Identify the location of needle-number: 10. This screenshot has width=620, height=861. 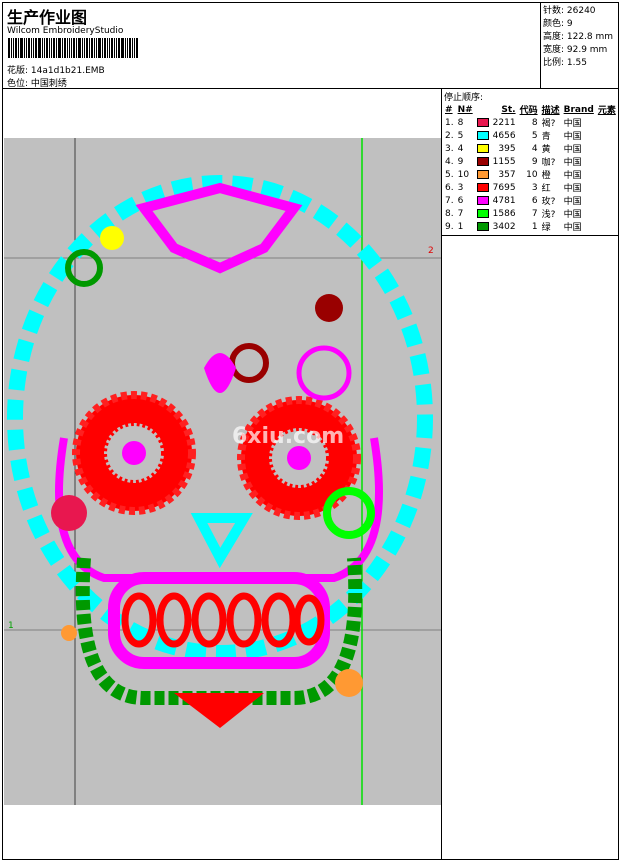
(463, 174).